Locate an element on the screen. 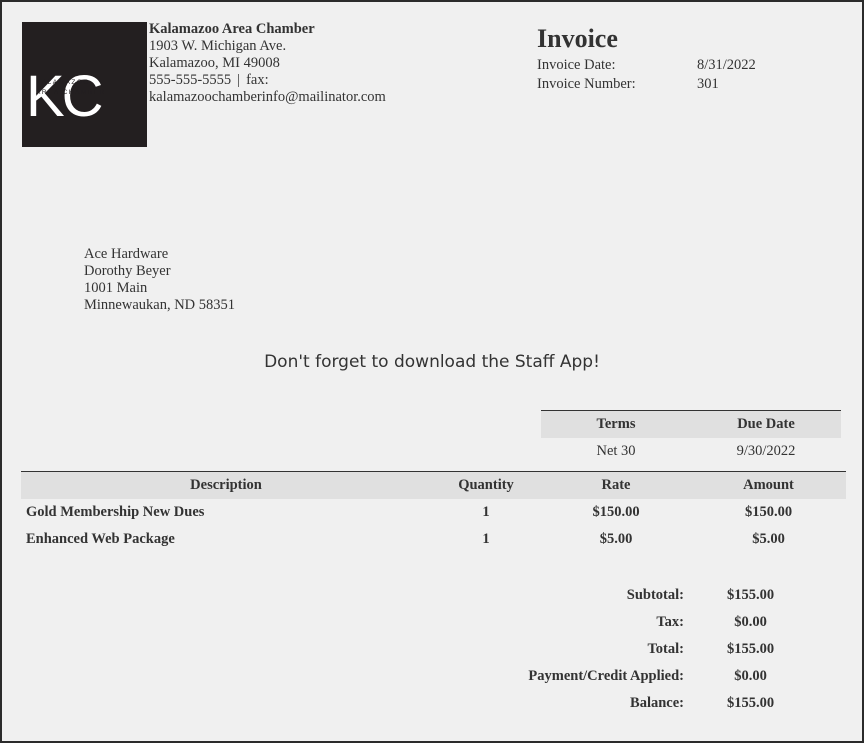  organization-logo: KC KALAMAZOO AREA CHAMBER is located at coordinates (84, 84).